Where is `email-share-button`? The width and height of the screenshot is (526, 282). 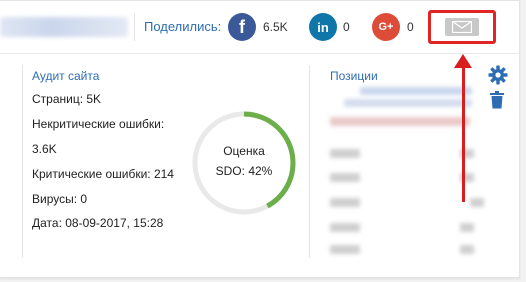
email-share-button is located at coordinates (462, 27).